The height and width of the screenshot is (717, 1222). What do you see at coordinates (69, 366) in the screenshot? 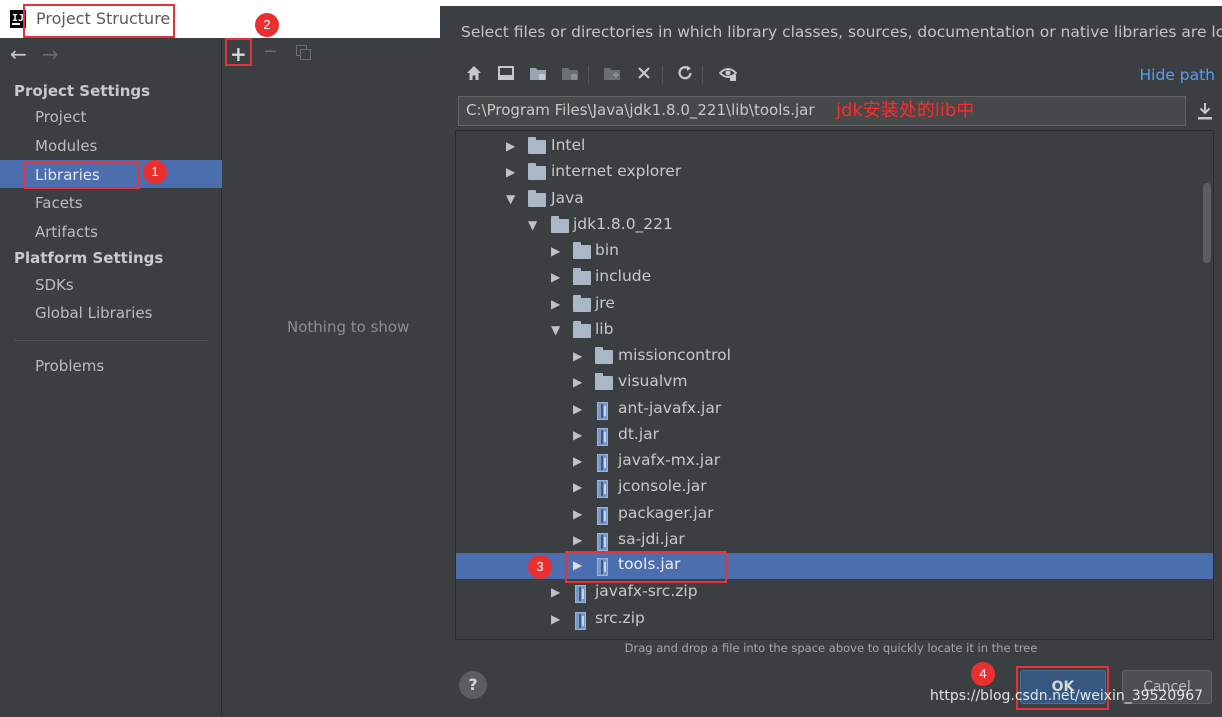
I see `sidebar-item-problems: Problems` at bounding box center [69, 366].